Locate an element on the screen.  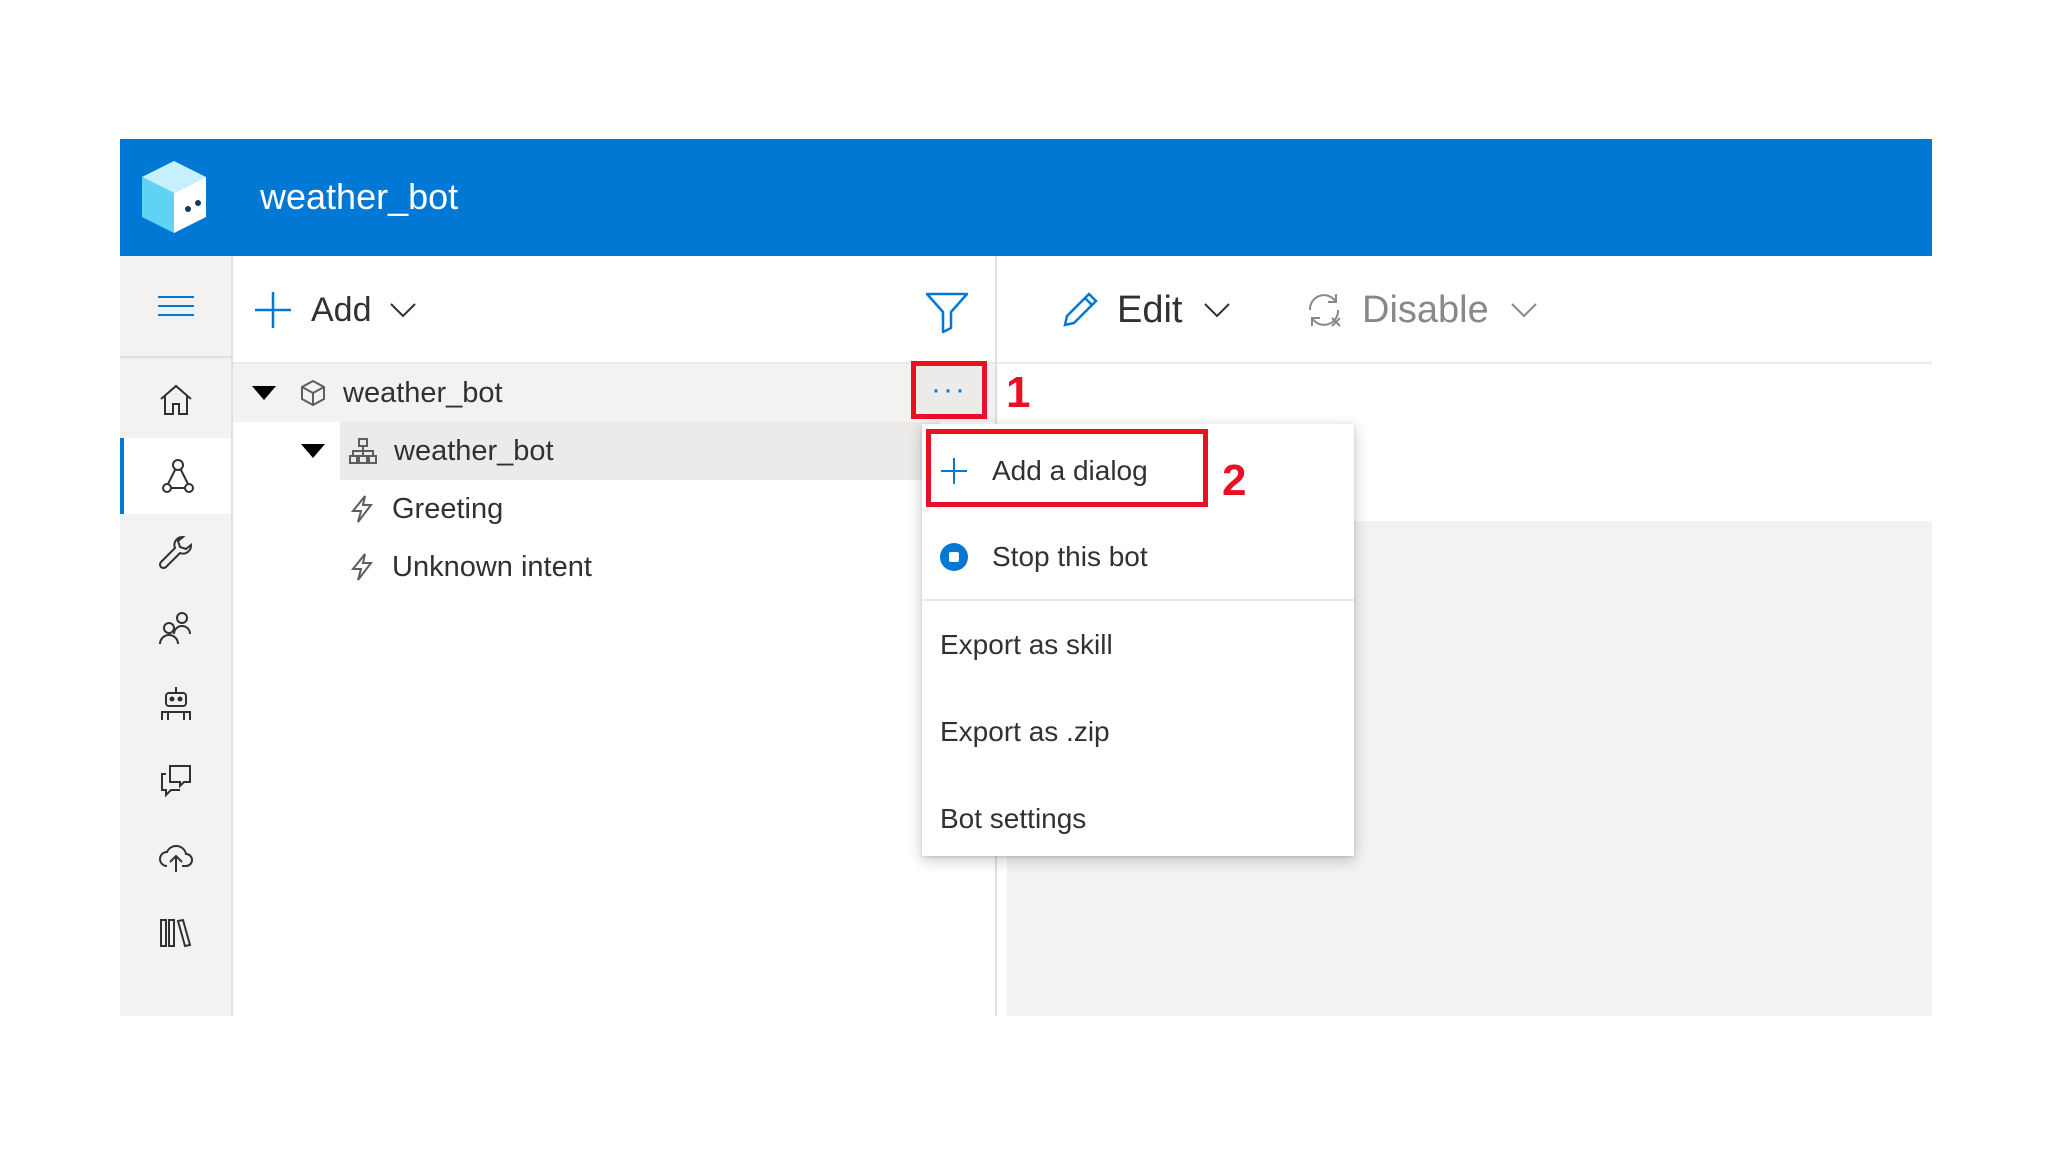
nav-item-configure is located at coordinates (175, 552).